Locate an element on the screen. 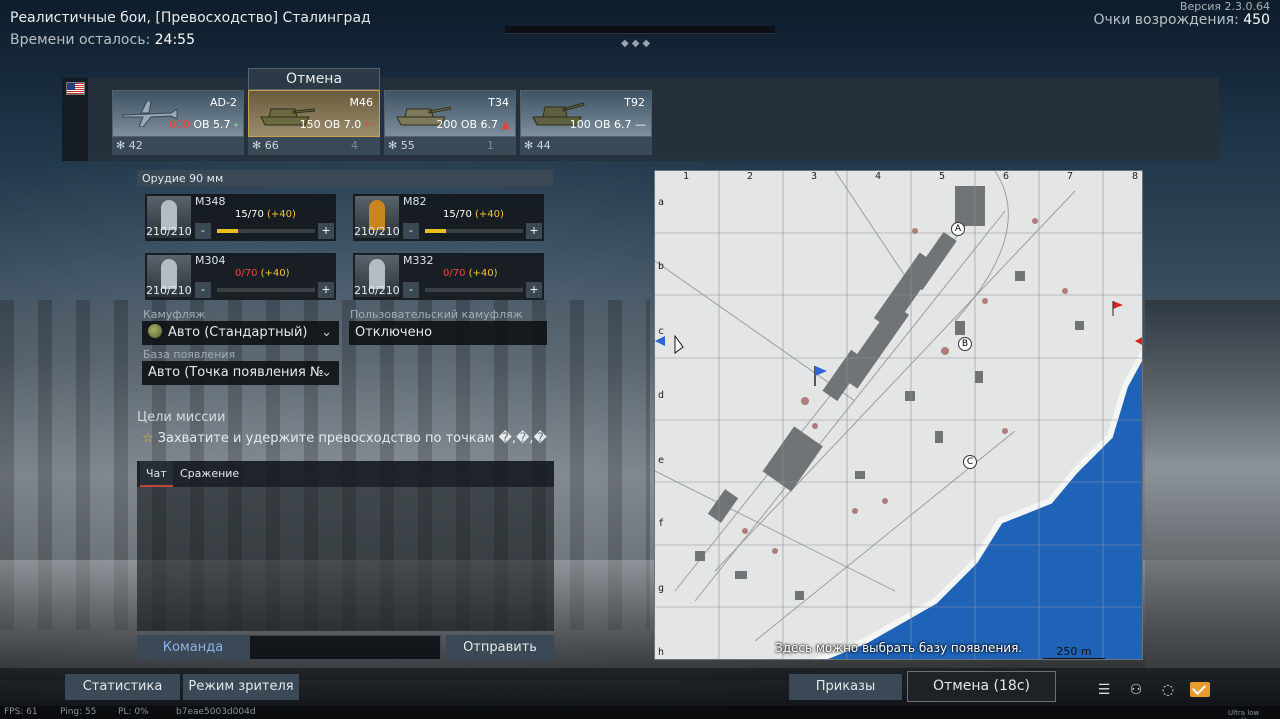  vehicle-card-m46: M46 150 ОВ 7.0 ⌐ ✻ 66 4 is located at coordinates (314, 122).